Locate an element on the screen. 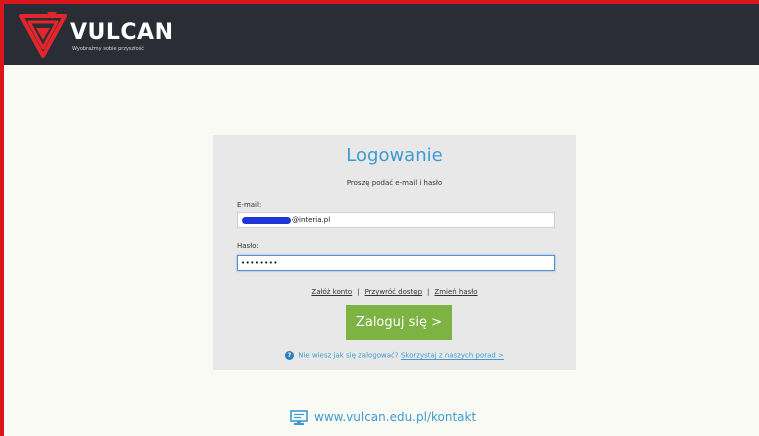 The image size is (759, 436). login-title: Logowanie is located at coordinates (394, 155).